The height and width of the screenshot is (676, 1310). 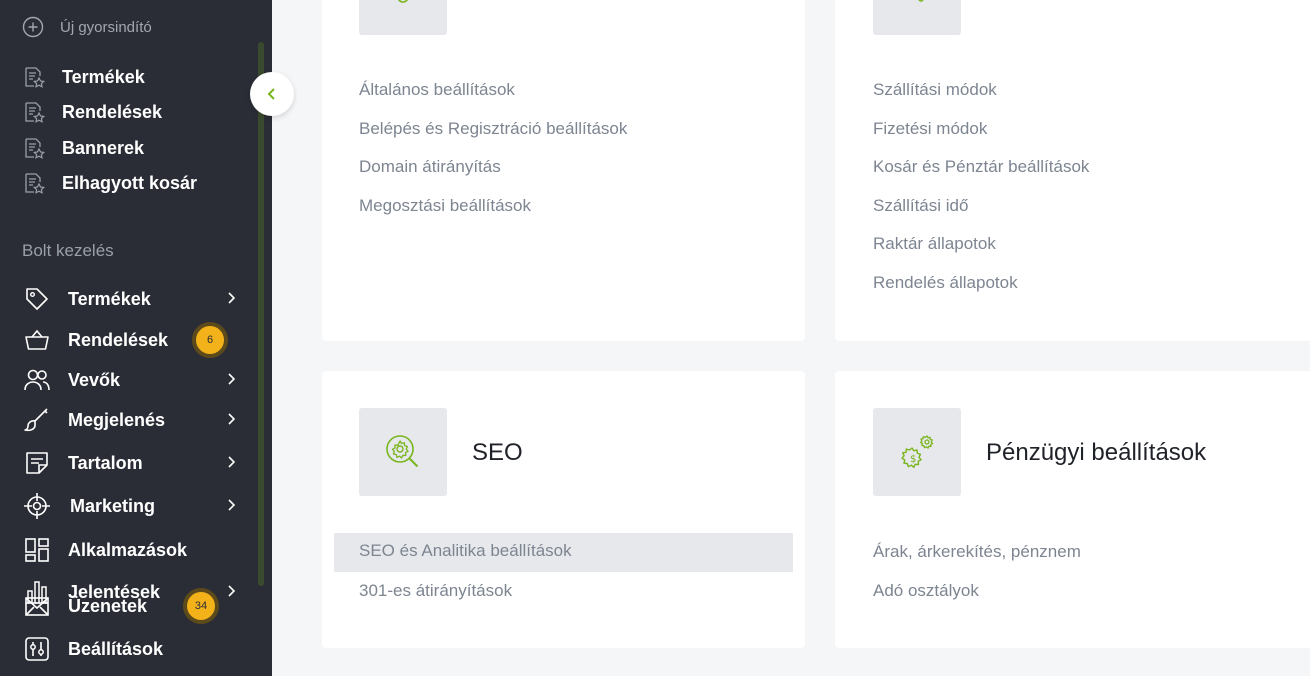 What do you see at coordinates (430, 167) in the screenshot?
I see `link-domain-atiranyitas: Domain átirányítás` at bounding box center [430, 167].